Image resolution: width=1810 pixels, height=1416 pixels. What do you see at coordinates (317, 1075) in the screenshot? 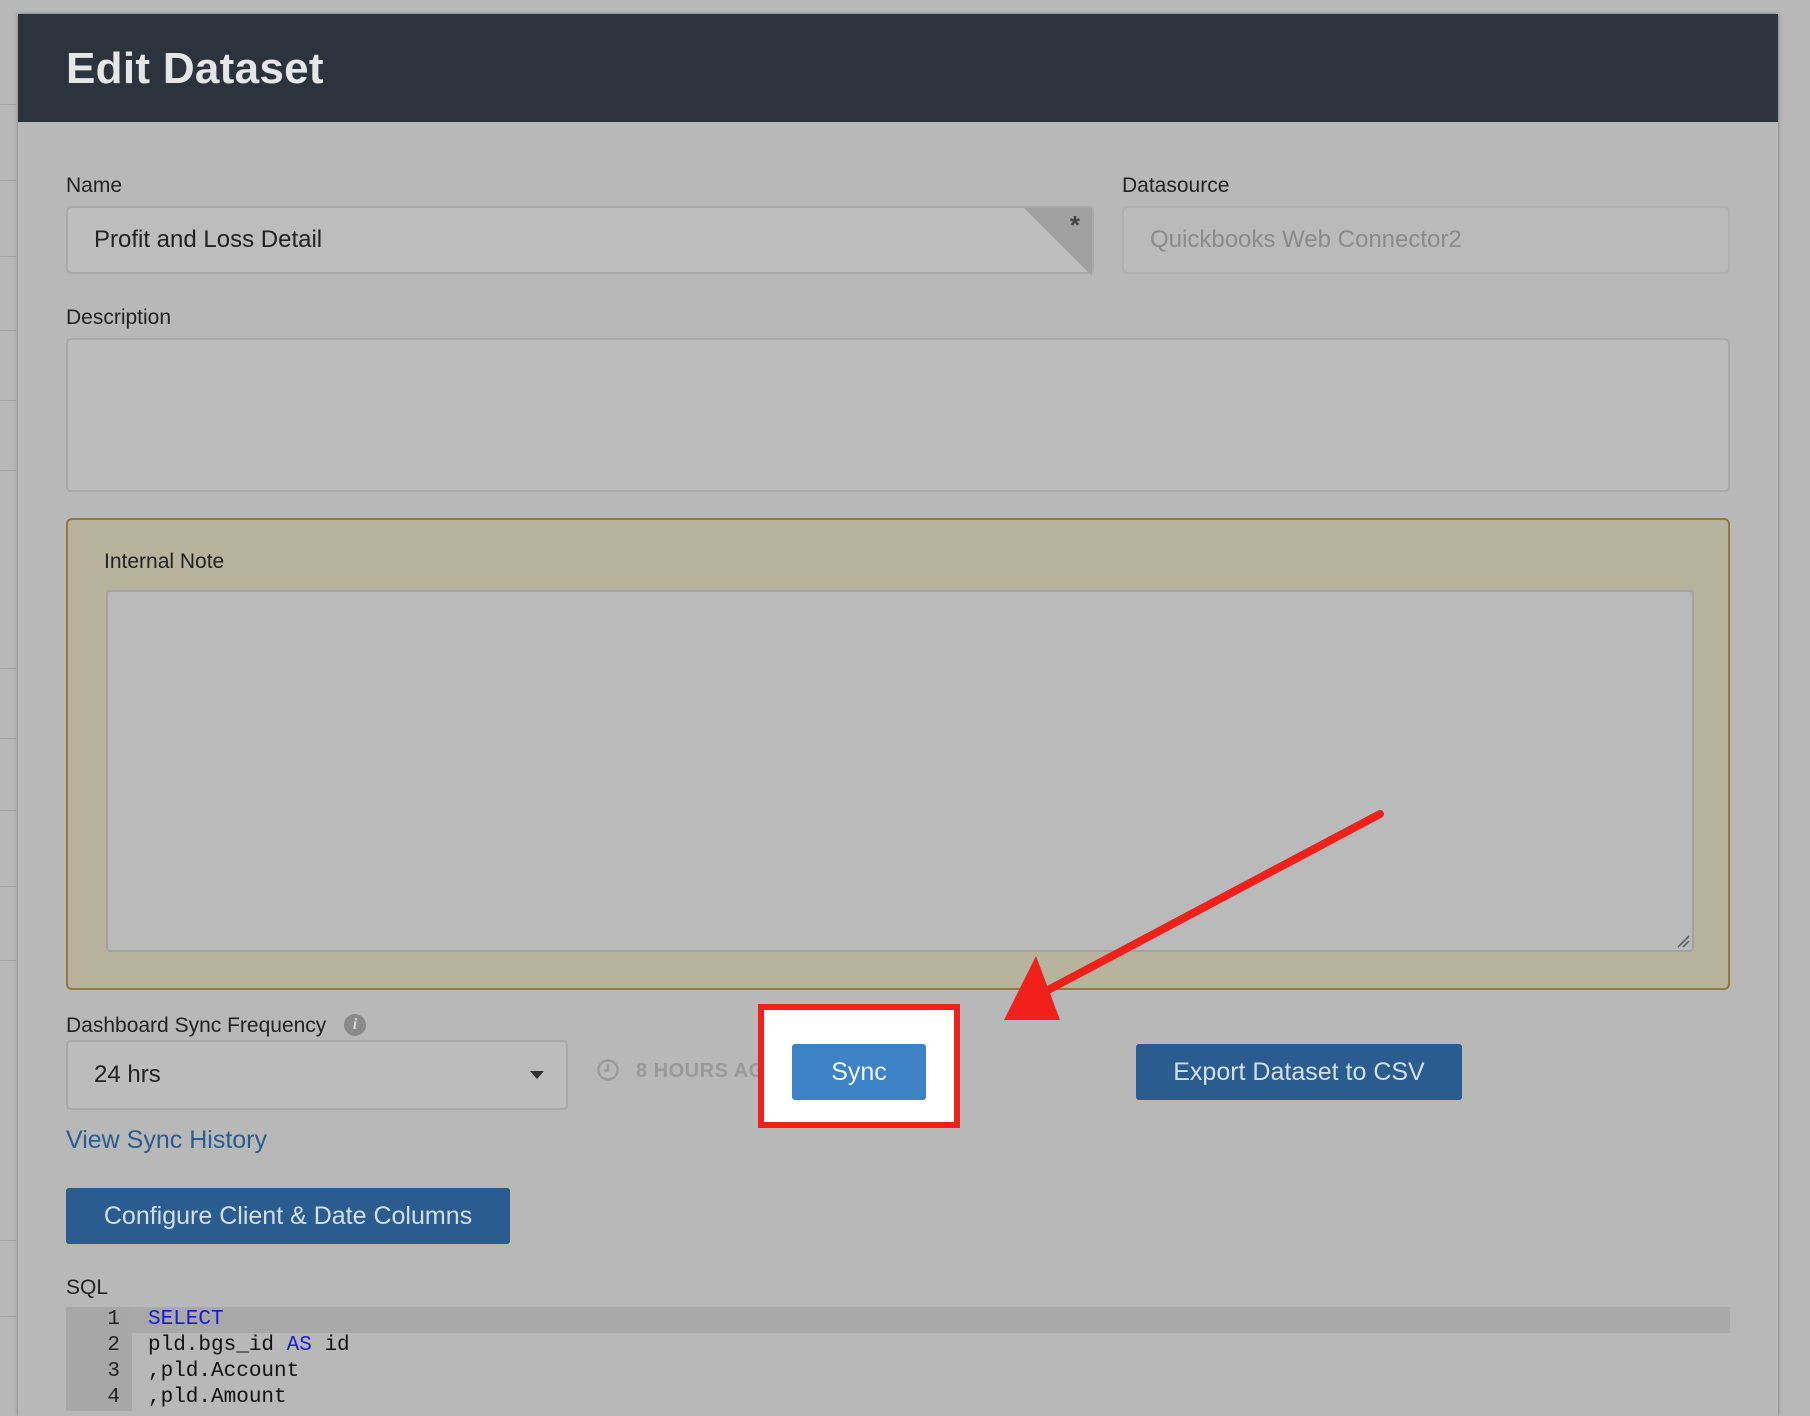
I see `sync-frequency-select: 24 hrs` at bounding box center [317, 1075].